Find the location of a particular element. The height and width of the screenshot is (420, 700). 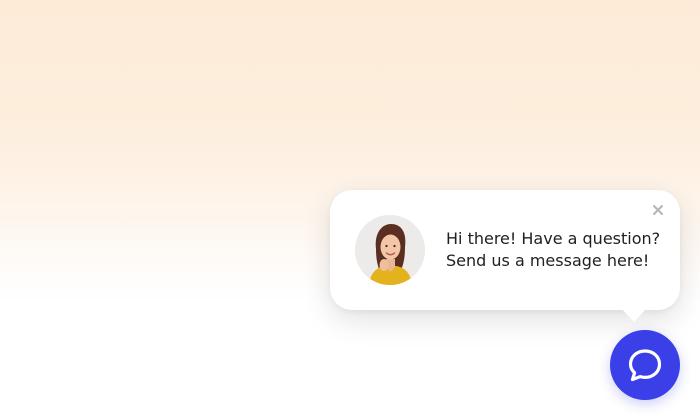

popup-tail is located at coordinates (634, 315).